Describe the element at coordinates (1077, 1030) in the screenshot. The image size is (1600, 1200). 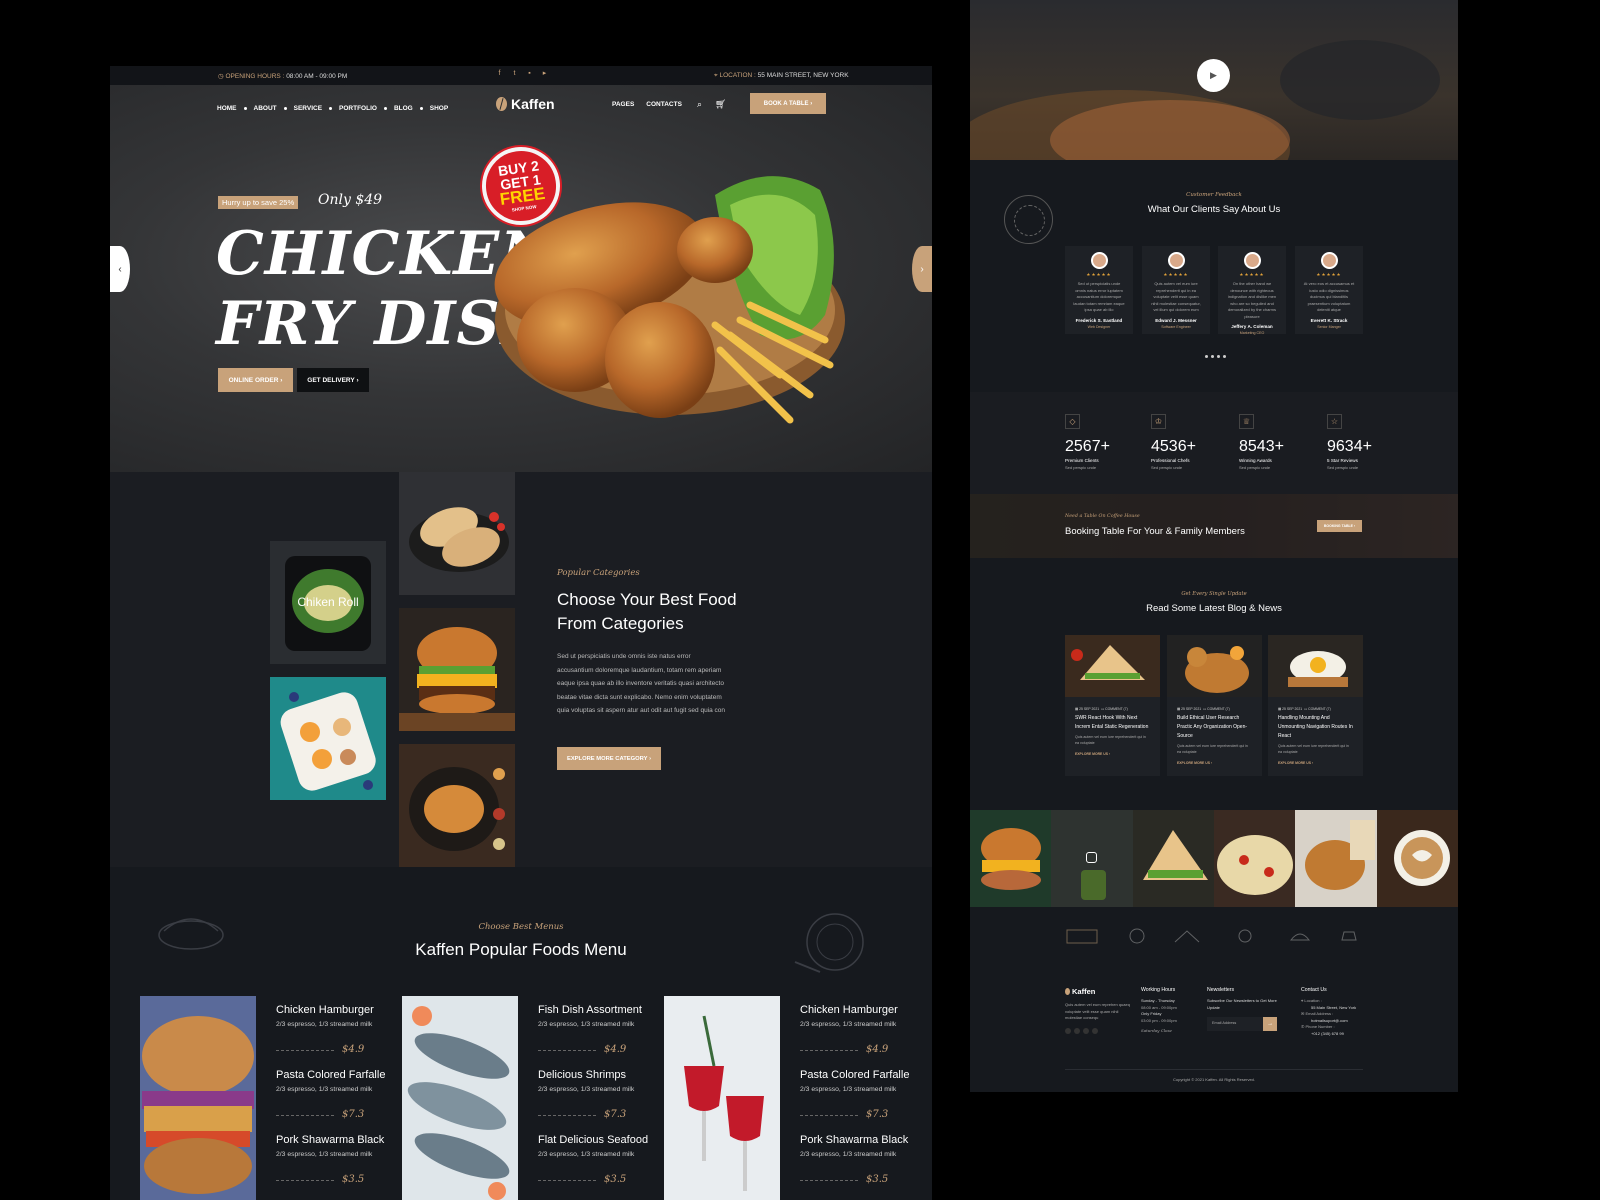
I see `twitter-icon` at that location.